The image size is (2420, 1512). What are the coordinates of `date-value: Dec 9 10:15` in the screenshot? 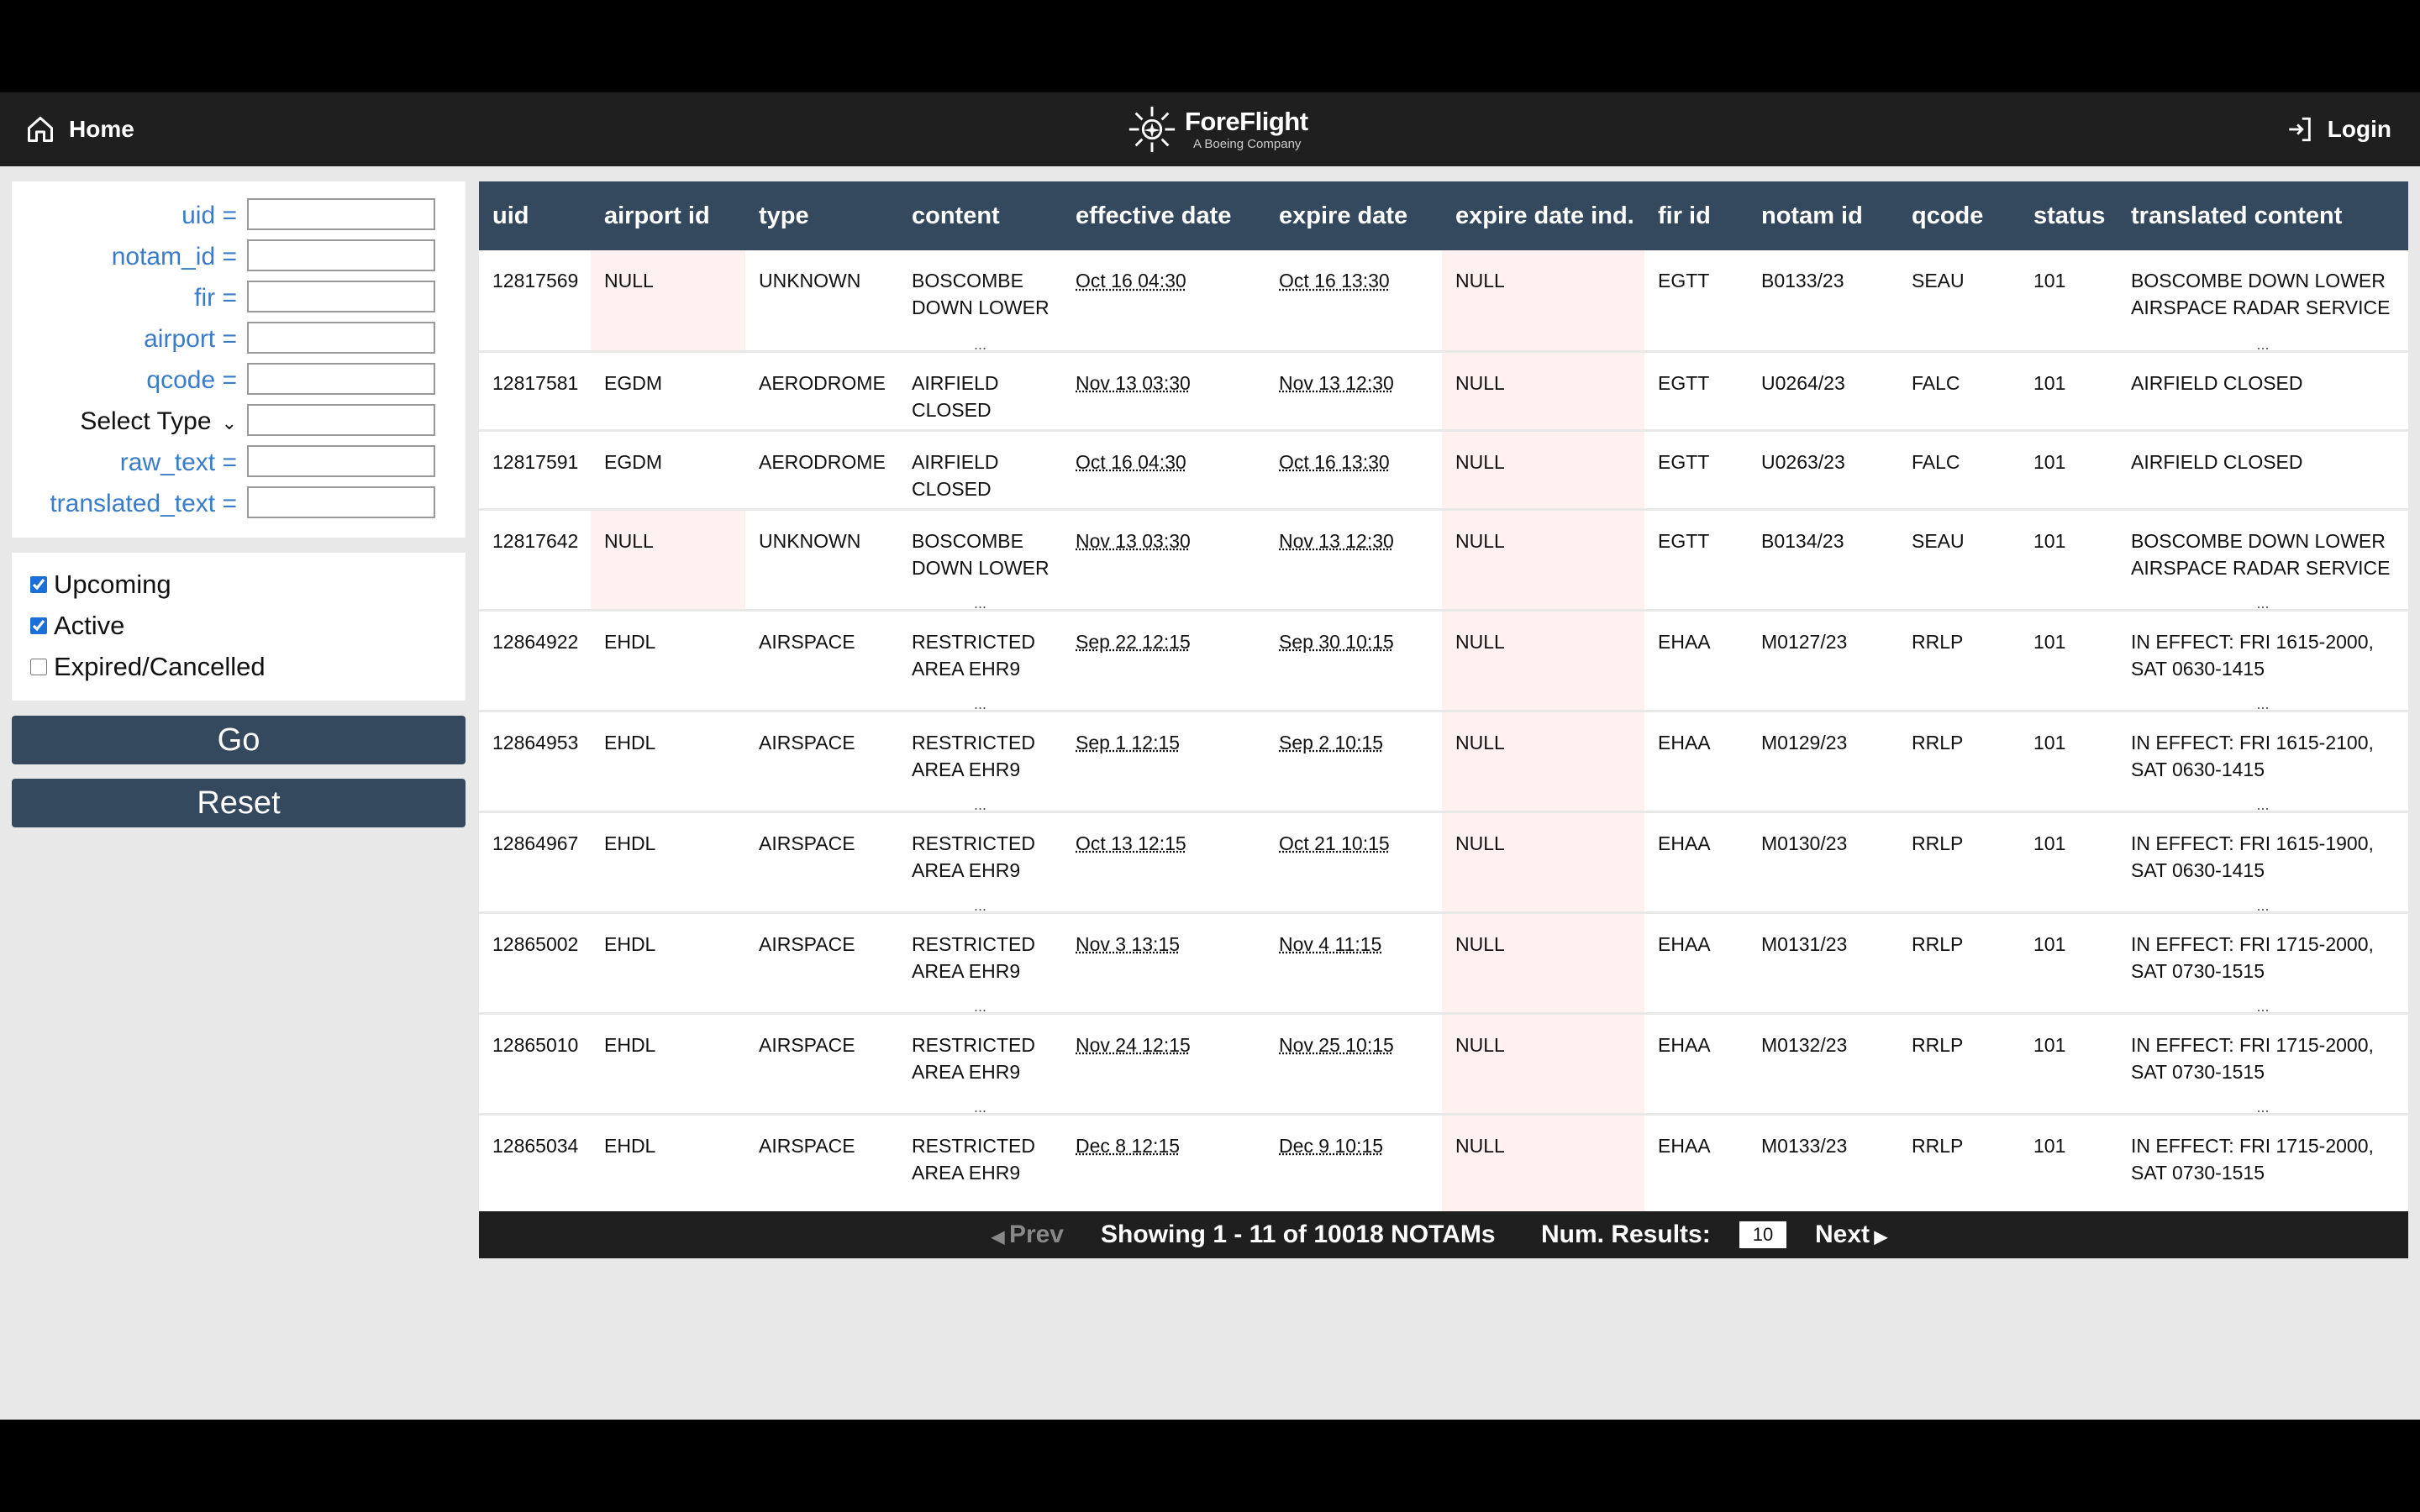 It's located at (1331, 1145).